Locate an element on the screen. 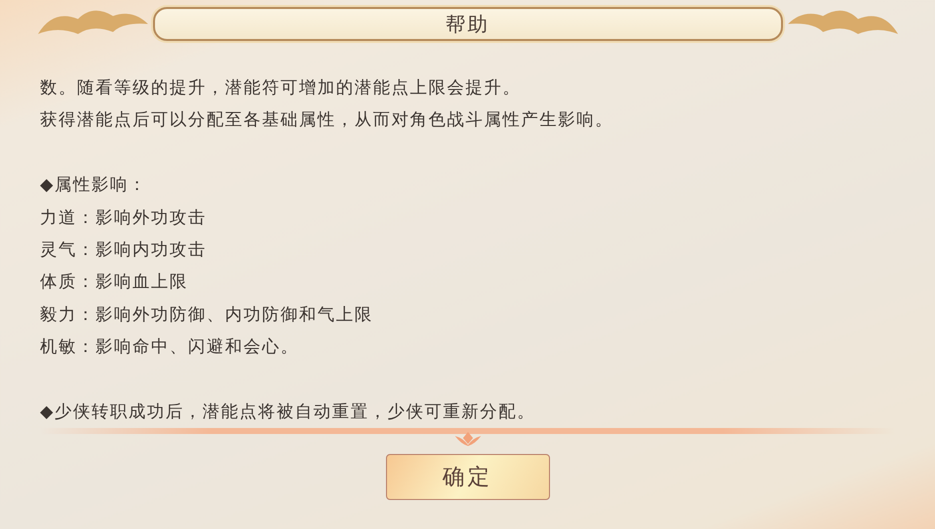 The image size is (935, 529). help-text-line: 获得潜能点后可以分配至各基础属性，从而对角色战斗属性产生影响。 is located at coordinates (327, 120).